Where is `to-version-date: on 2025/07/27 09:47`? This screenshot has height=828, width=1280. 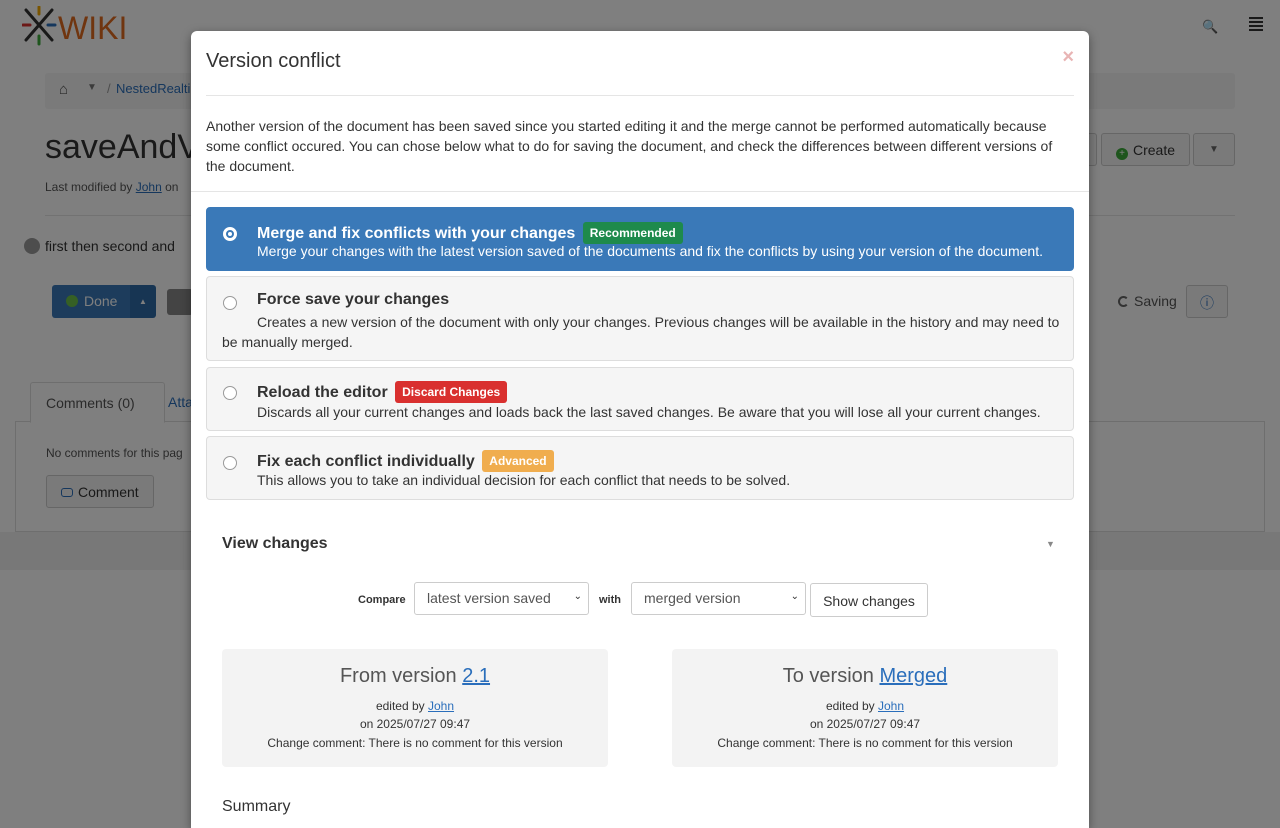 to-version-date: on 2025/07/27 09:47 is located at coordinates (865, 724).